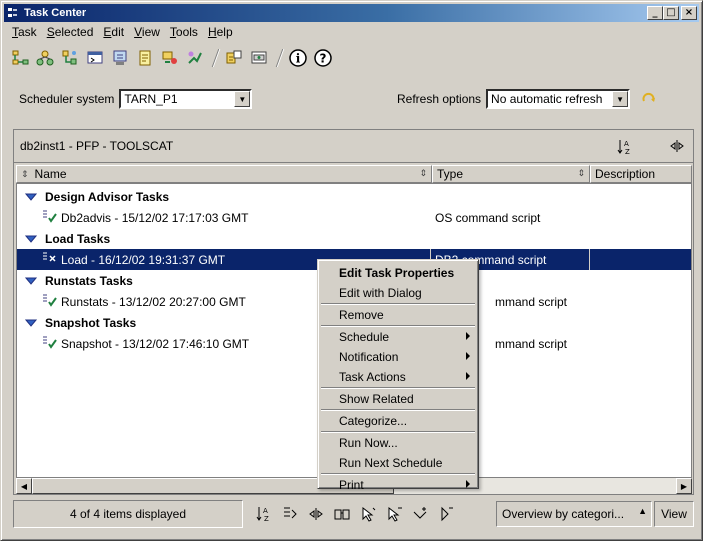 The image size is (703, 541). I want to click on expand-all-icon, so click(420, 514).